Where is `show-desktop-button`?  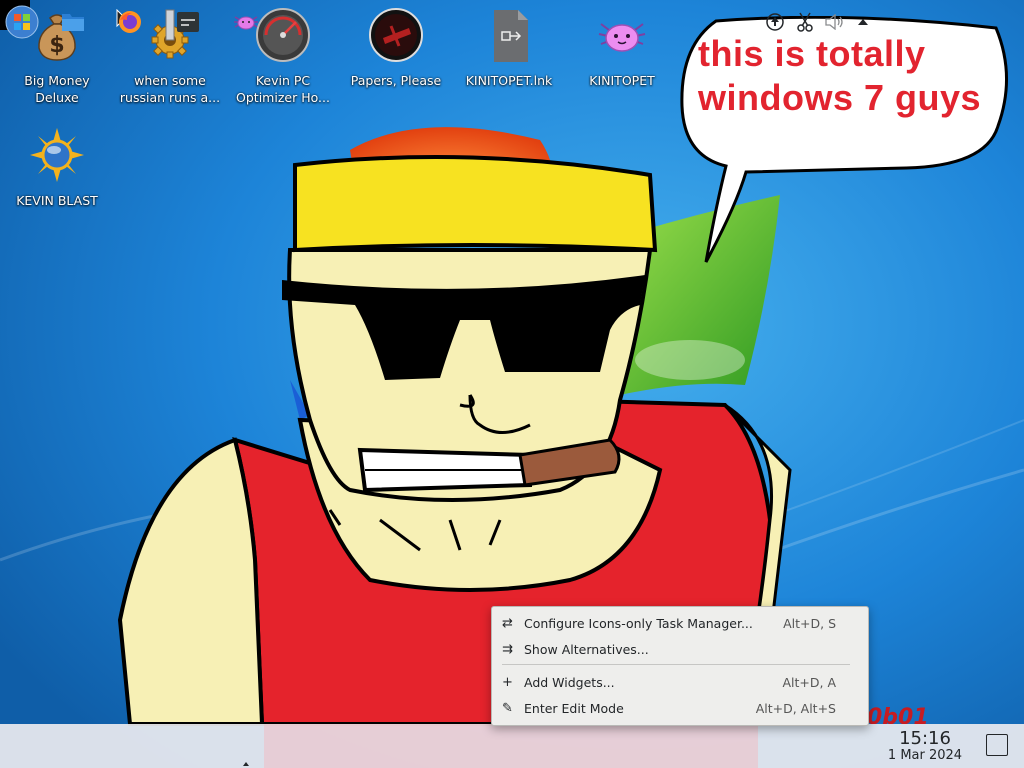
show-desktop-button is located at coordinates (997, 745).